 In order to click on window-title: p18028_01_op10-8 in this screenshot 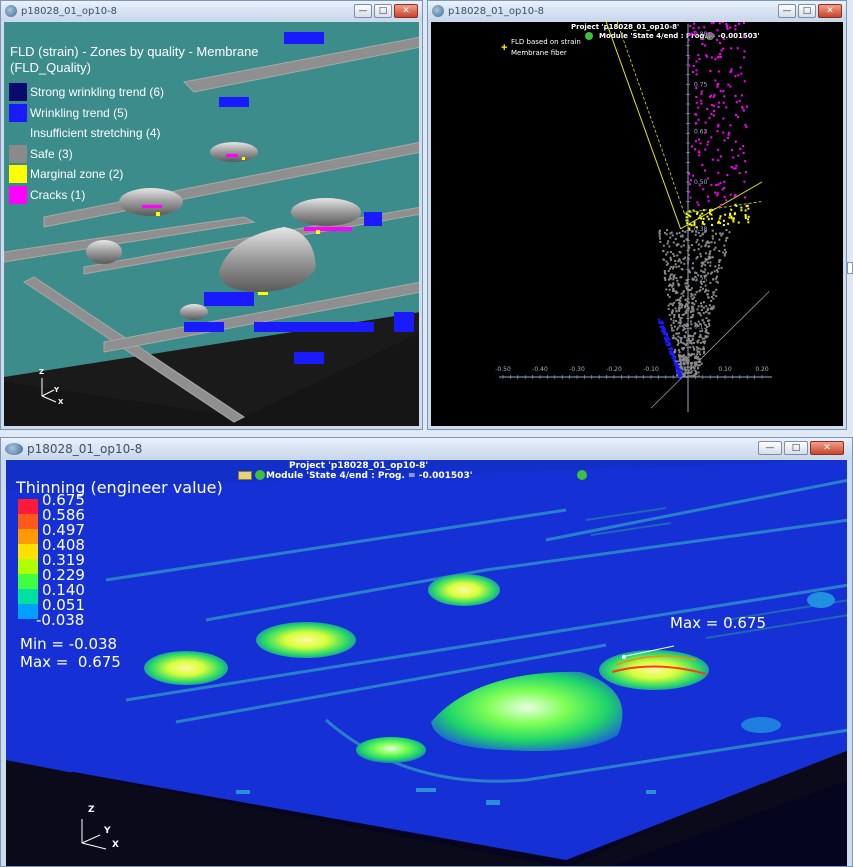, I will do `click(69, 11)`.